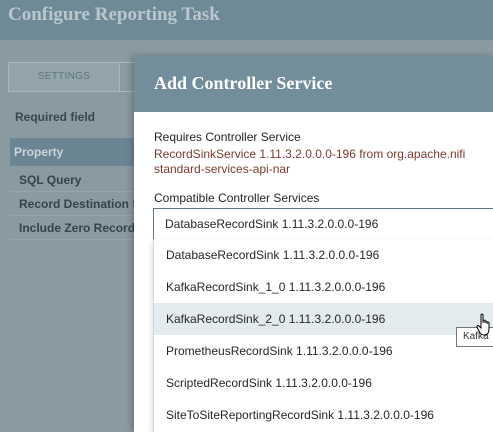  Describe the element at coordinates (243, 83) in the screenshot. I see `dialog-title: Add Controller Service` at that location.